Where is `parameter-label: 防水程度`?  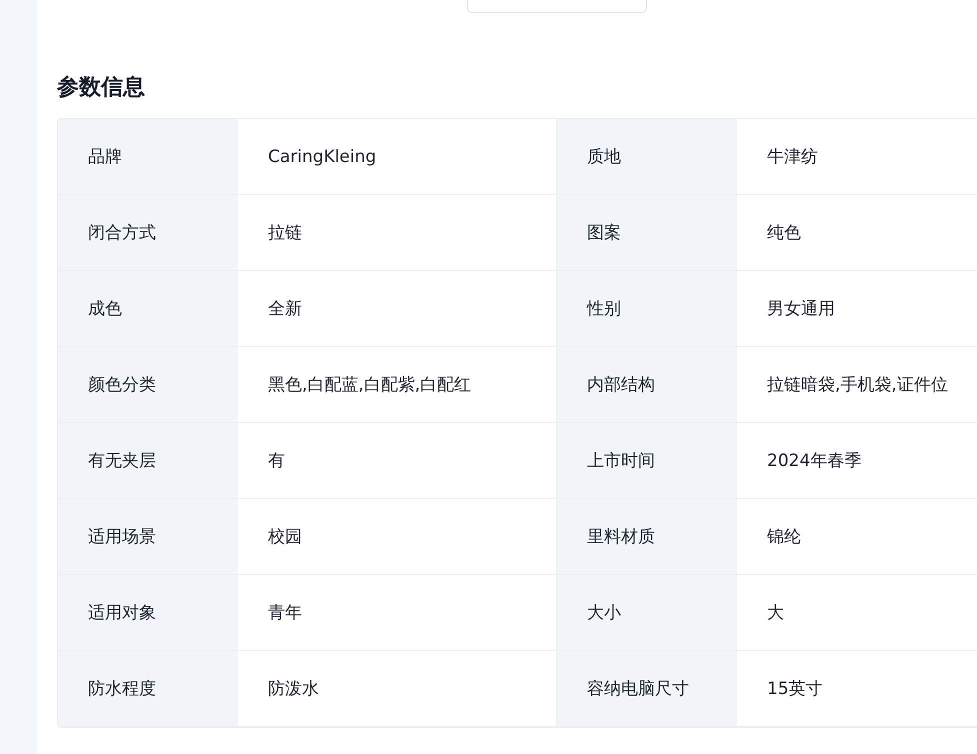 parameter-label: 防水程度 is located at coordinates (148, 689).